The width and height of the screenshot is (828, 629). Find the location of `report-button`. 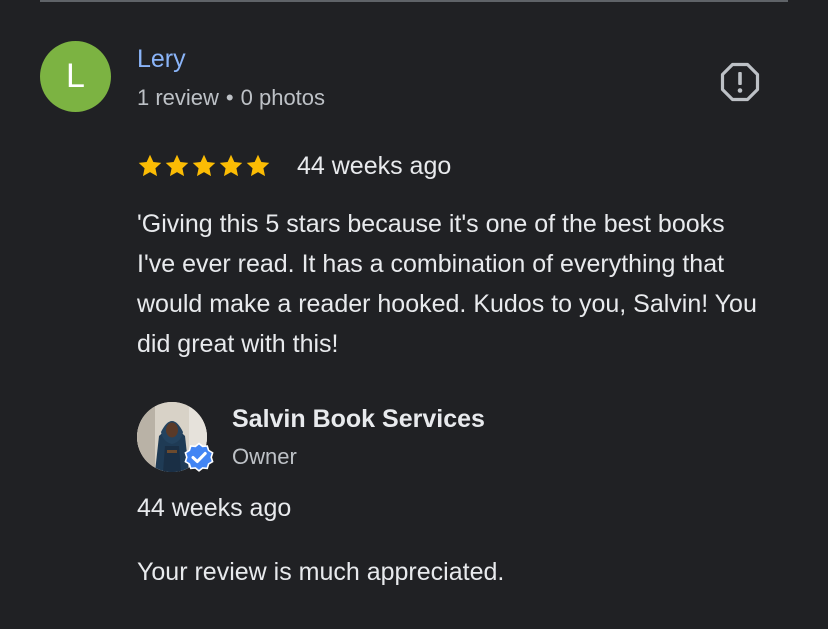

report-button is located at coordinates (740, 82).